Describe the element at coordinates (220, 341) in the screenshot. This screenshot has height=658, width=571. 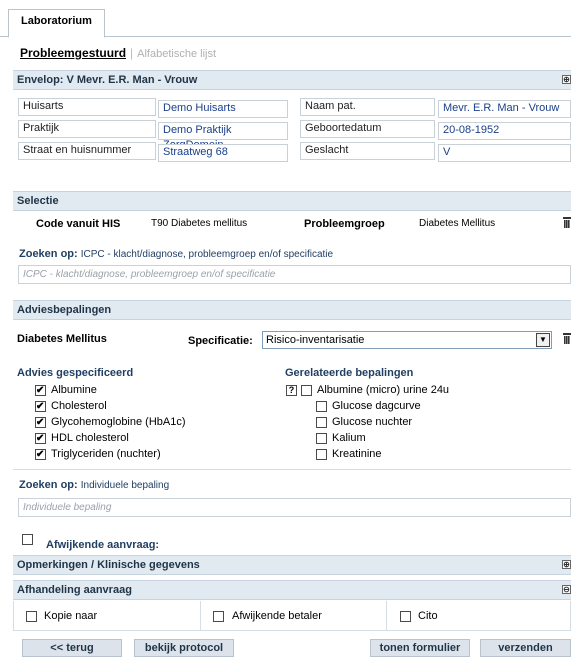
I see `specificatie-label: Specificatie:` at that location.